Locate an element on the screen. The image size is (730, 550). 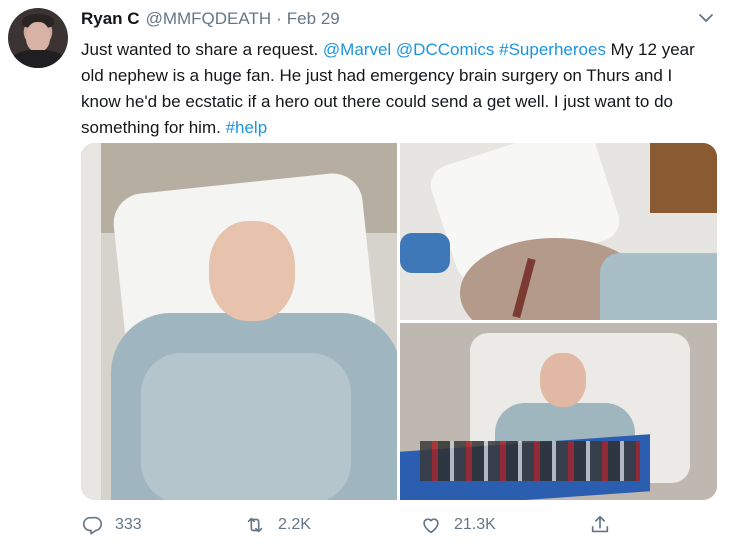
tweet-text-segment: Just wanted to share a request. is located at coordinates (202, 49).